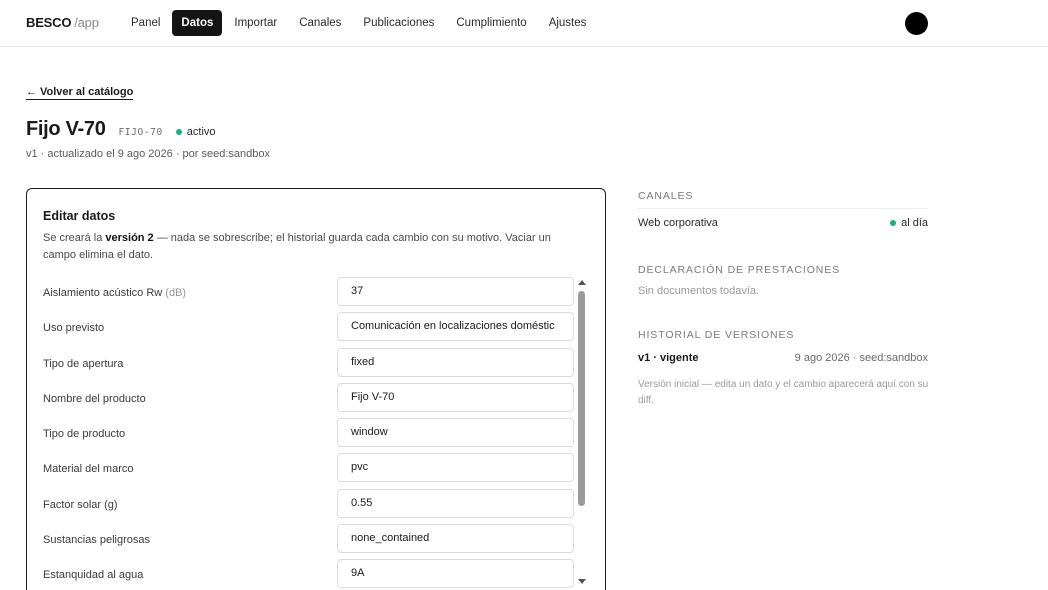 The image size is (1048, 590). Describe the element at coordinates (307, 506) in the screenshot. I see `field-row: Factor solar (g) 0.55` at that location.